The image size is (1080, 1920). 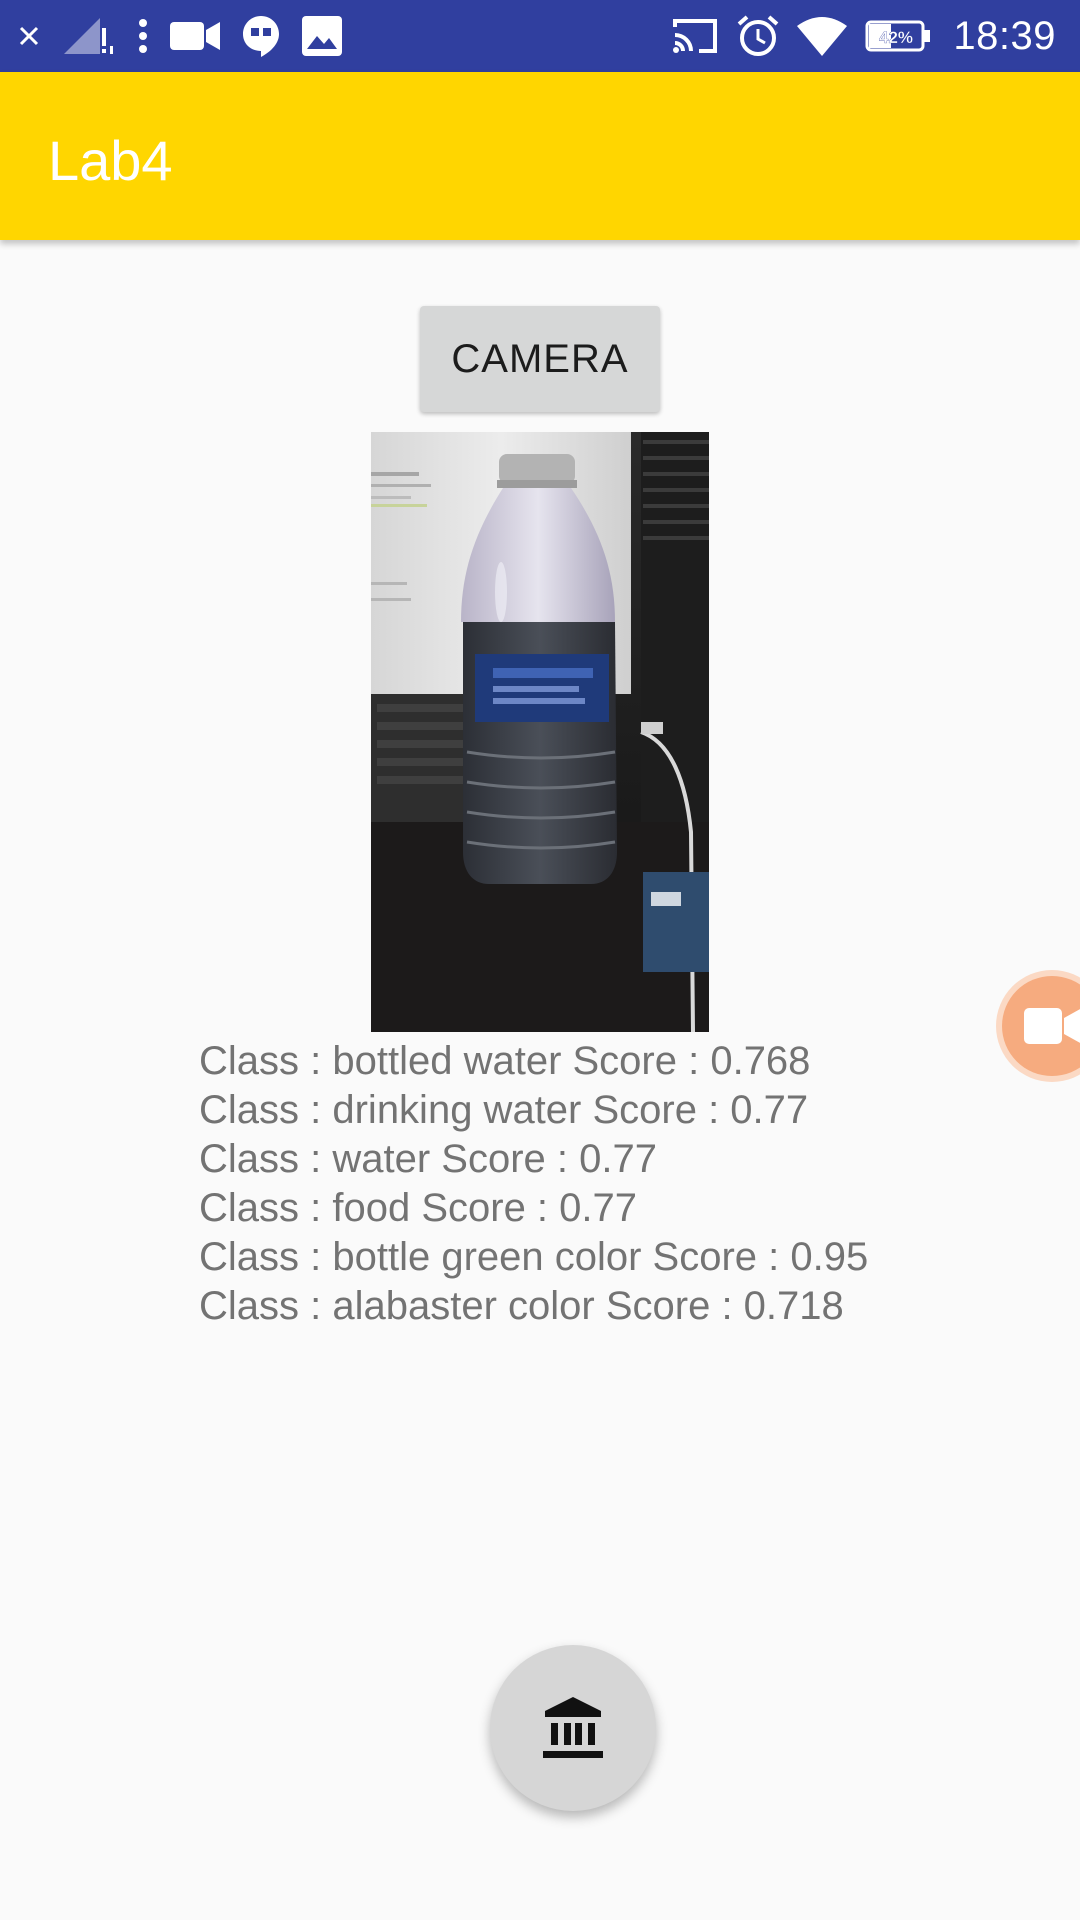 I want to click on result-line: Class : drinking water Score : 0.77, so click(x=504, y=1110).